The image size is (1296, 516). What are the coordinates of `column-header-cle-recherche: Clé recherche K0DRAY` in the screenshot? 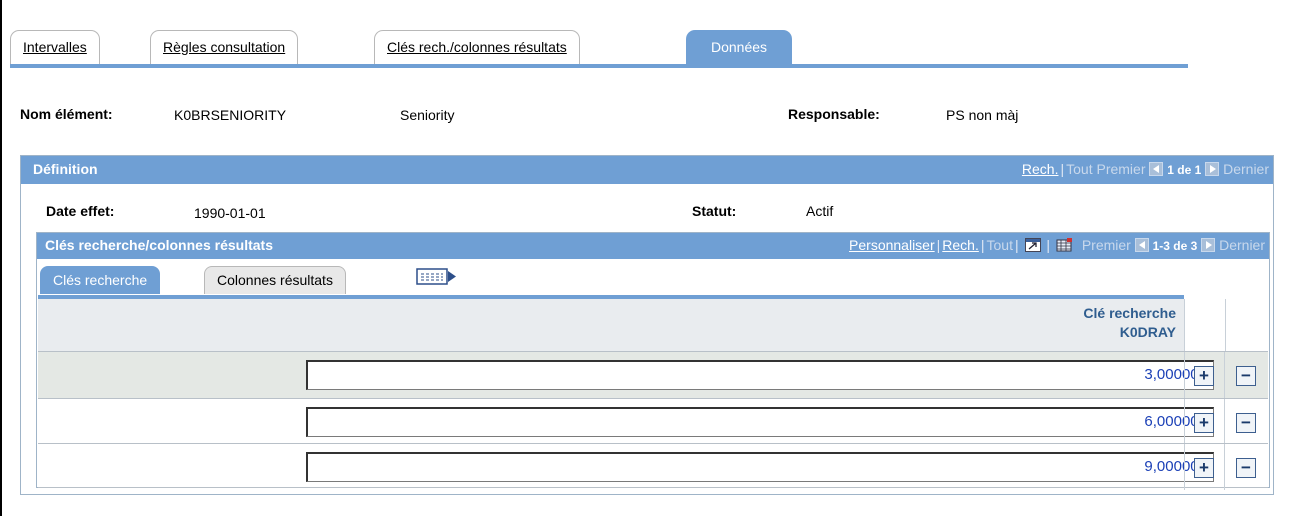 It's located at (1076, 323).